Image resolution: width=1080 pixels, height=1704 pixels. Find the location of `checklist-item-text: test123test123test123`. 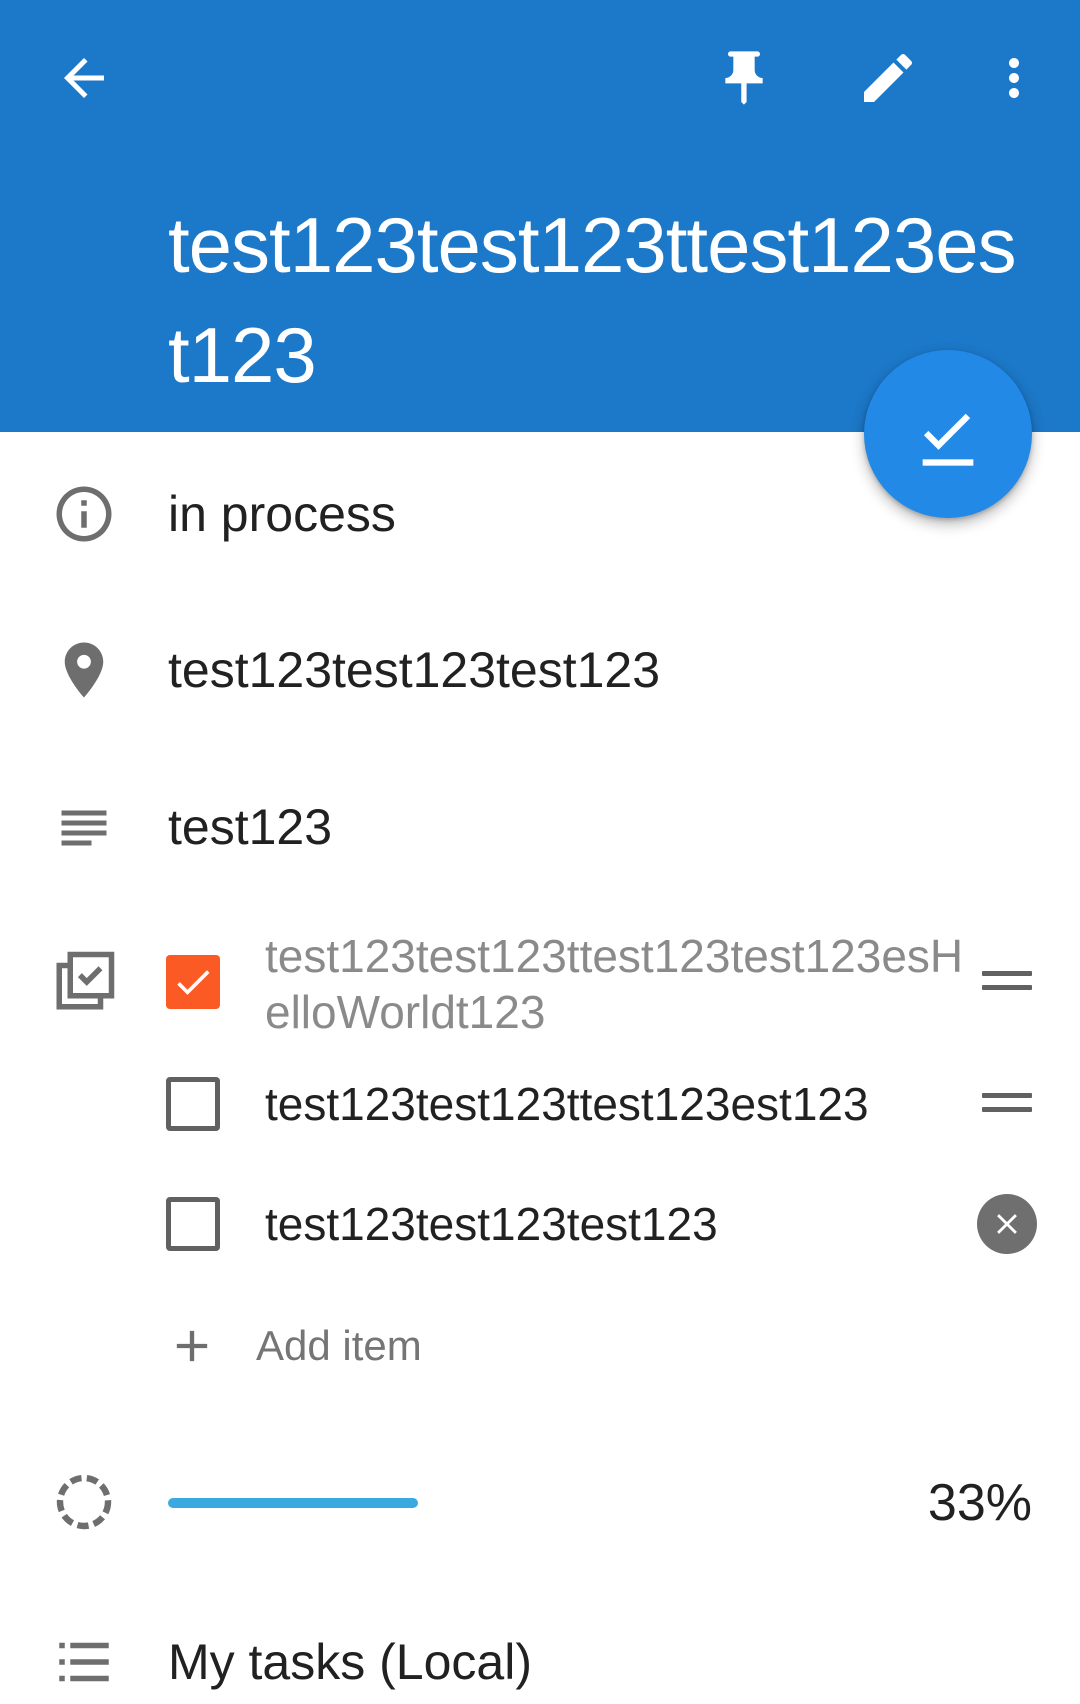

checklist-item-text: test123test123test123 is located at coordinates (491, 1224).